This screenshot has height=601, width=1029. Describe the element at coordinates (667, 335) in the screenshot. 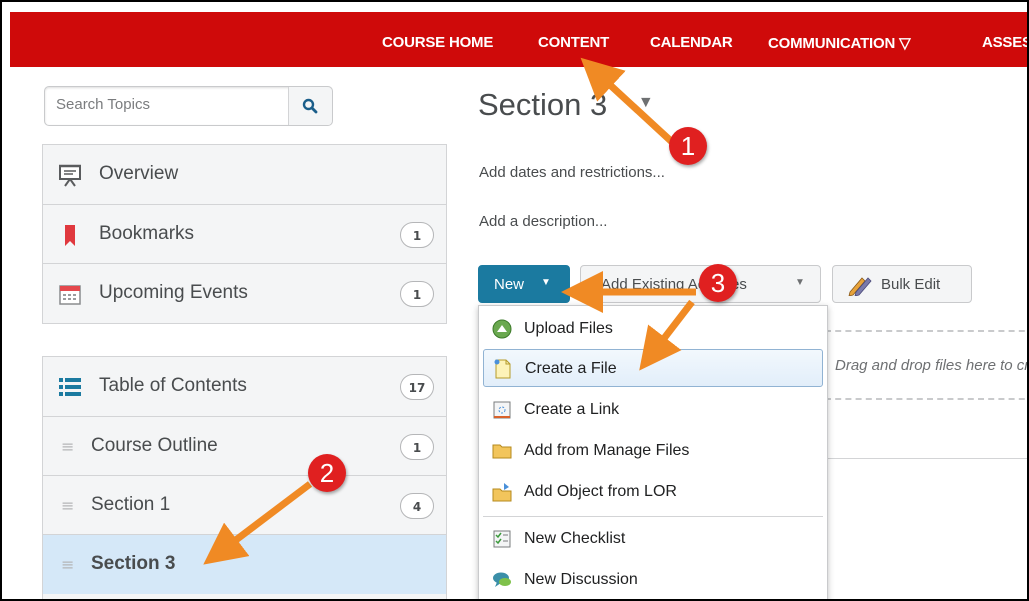

I see `annotation-arrow-3-down` at that location.